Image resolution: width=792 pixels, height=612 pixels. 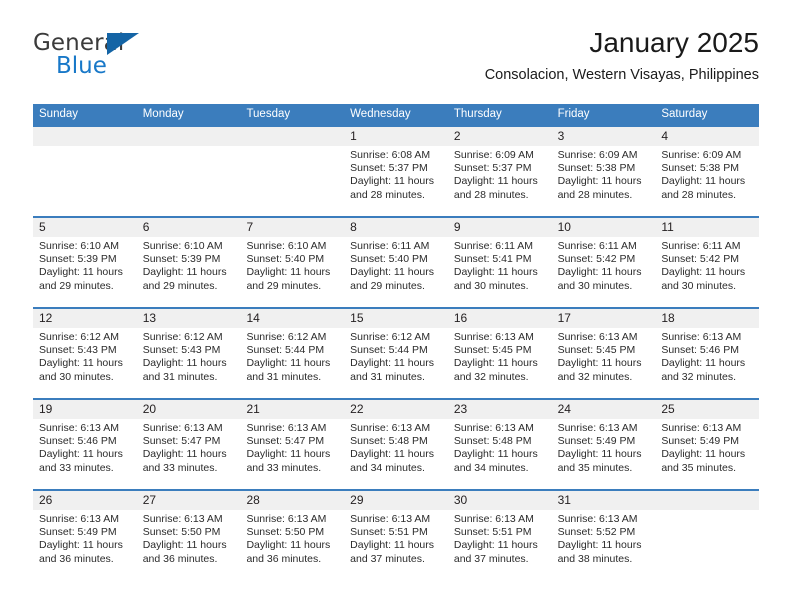 What do you see at coordinates (596, 532) in the screenshot?
I see `sunset-text: Sunset: 5:52 PM` at bounding box center [596, 532].